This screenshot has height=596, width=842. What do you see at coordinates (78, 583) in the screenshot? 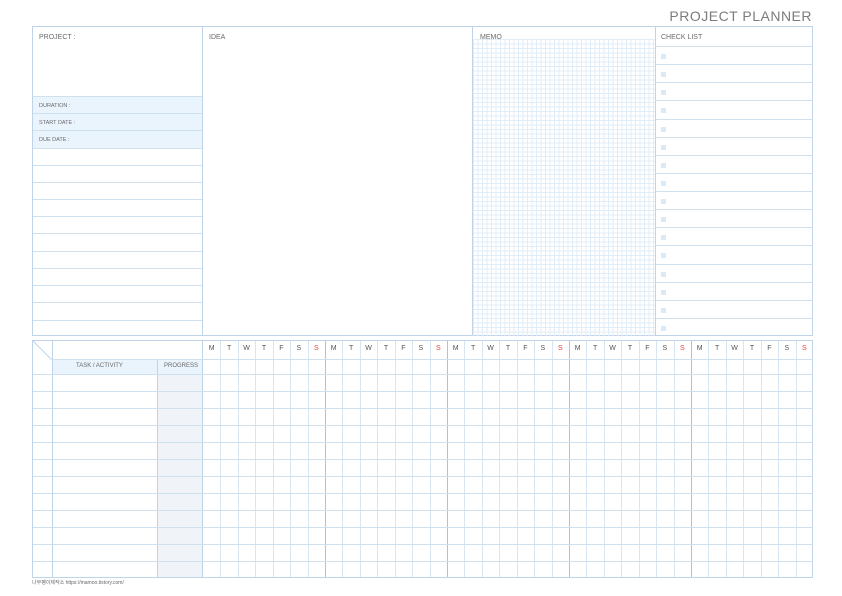
I see `footer: 나무펭이제작소 https://mamoo.tistory.com/` at bounding box center [78, 583].